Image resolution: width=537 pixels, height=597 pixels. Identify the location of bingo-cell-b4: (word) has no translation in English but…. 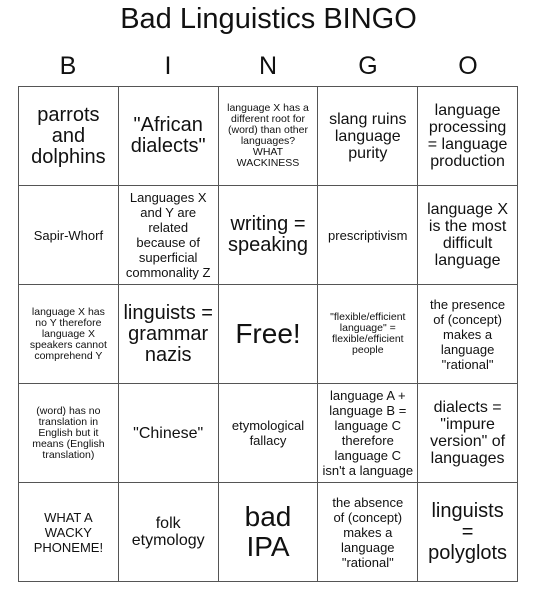
(69, 433).